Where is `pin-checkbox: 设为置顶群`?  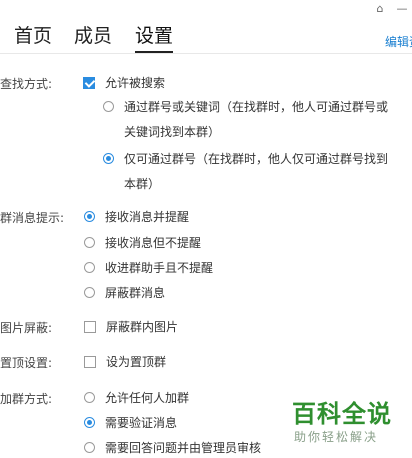 pin-checkbox: 设为置顶群 is located at coordinates (125, 361).